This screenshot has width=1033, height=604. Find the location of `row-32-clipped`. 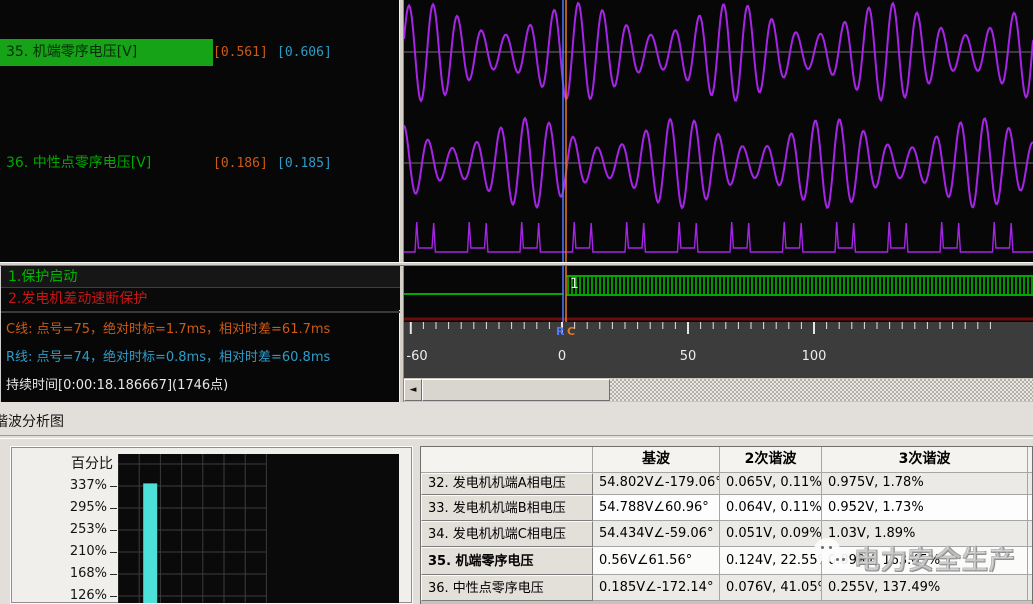

row-32-clipped is located at coordinates (1030, 484).